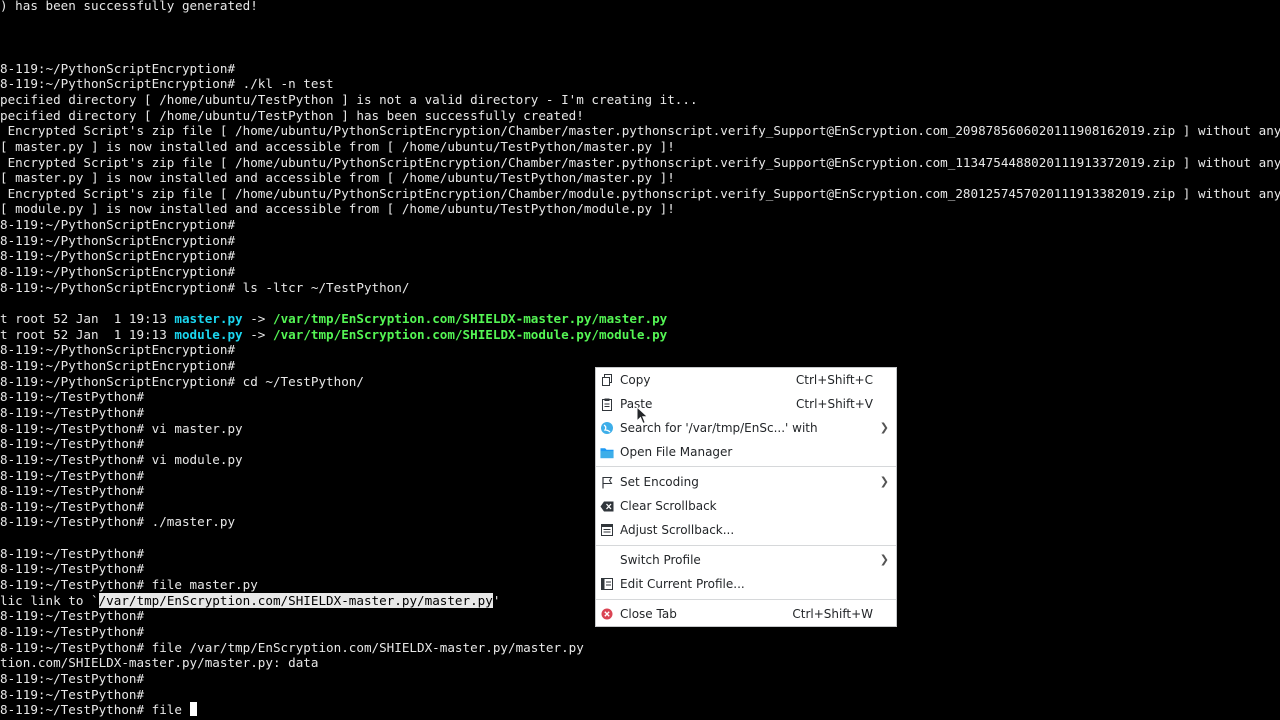 The height and width of the screenshot is (720, 1280). I want to click on terminal-line: 8-119:~/TestPython# file, so click(98, 710).